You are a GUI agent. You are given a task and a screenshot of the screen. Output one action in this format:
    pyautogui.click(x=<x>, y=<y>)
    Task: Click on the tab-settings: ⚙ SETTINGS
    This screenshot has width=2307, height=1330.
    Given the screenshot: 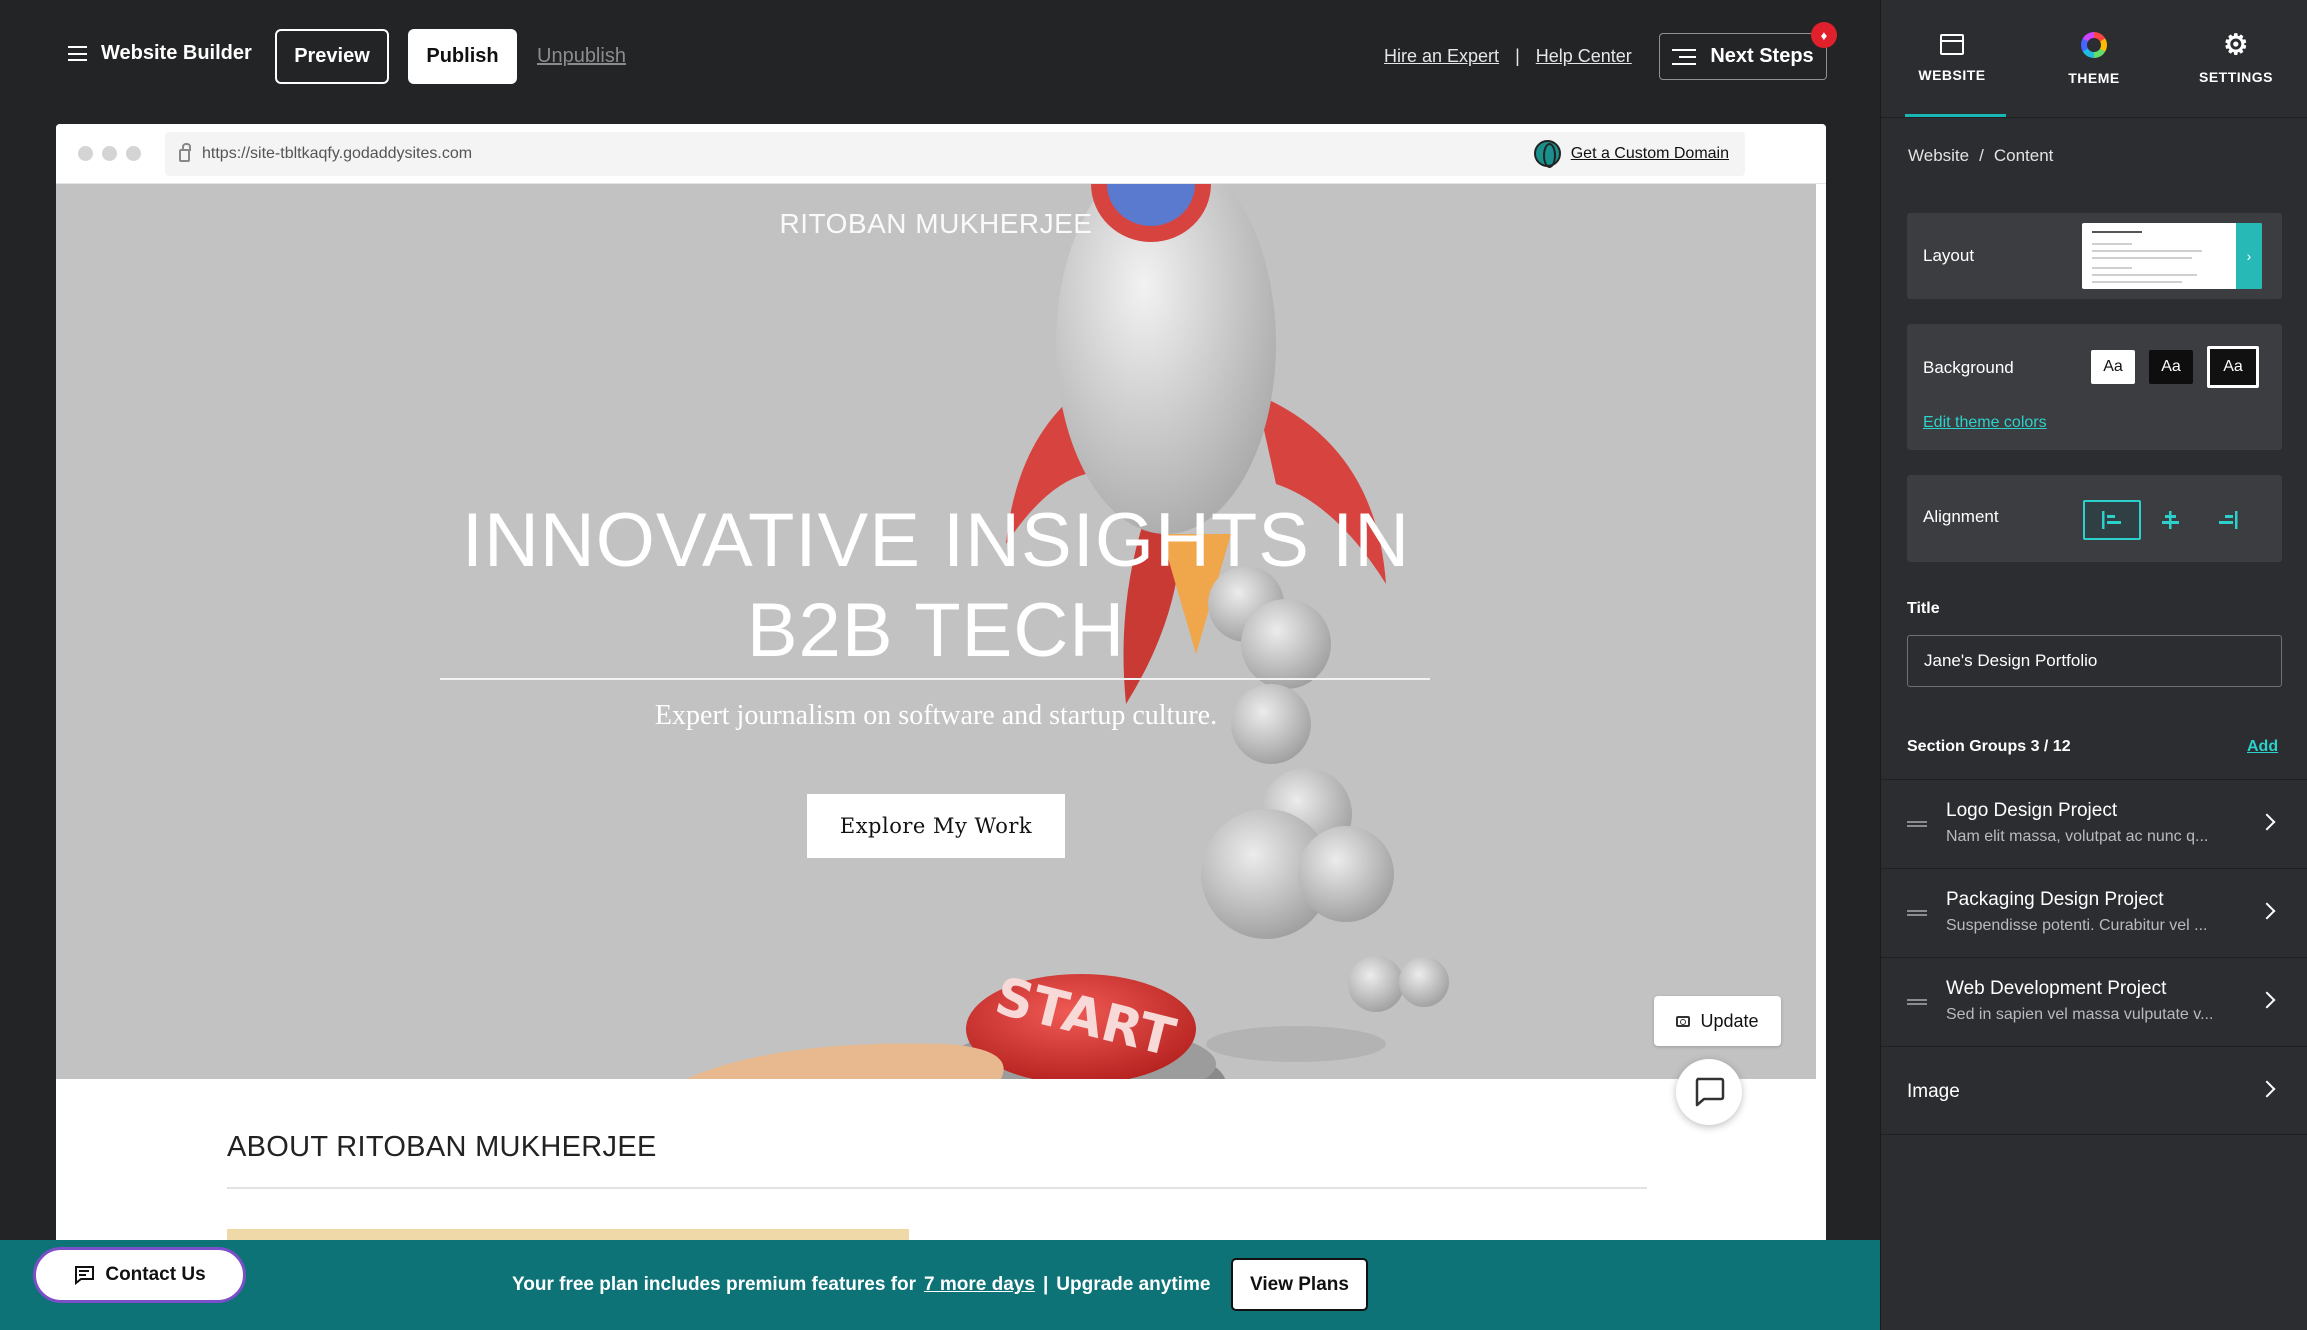 What is the action you would take?
    pyautogui.click(x=2236, y=58)
    